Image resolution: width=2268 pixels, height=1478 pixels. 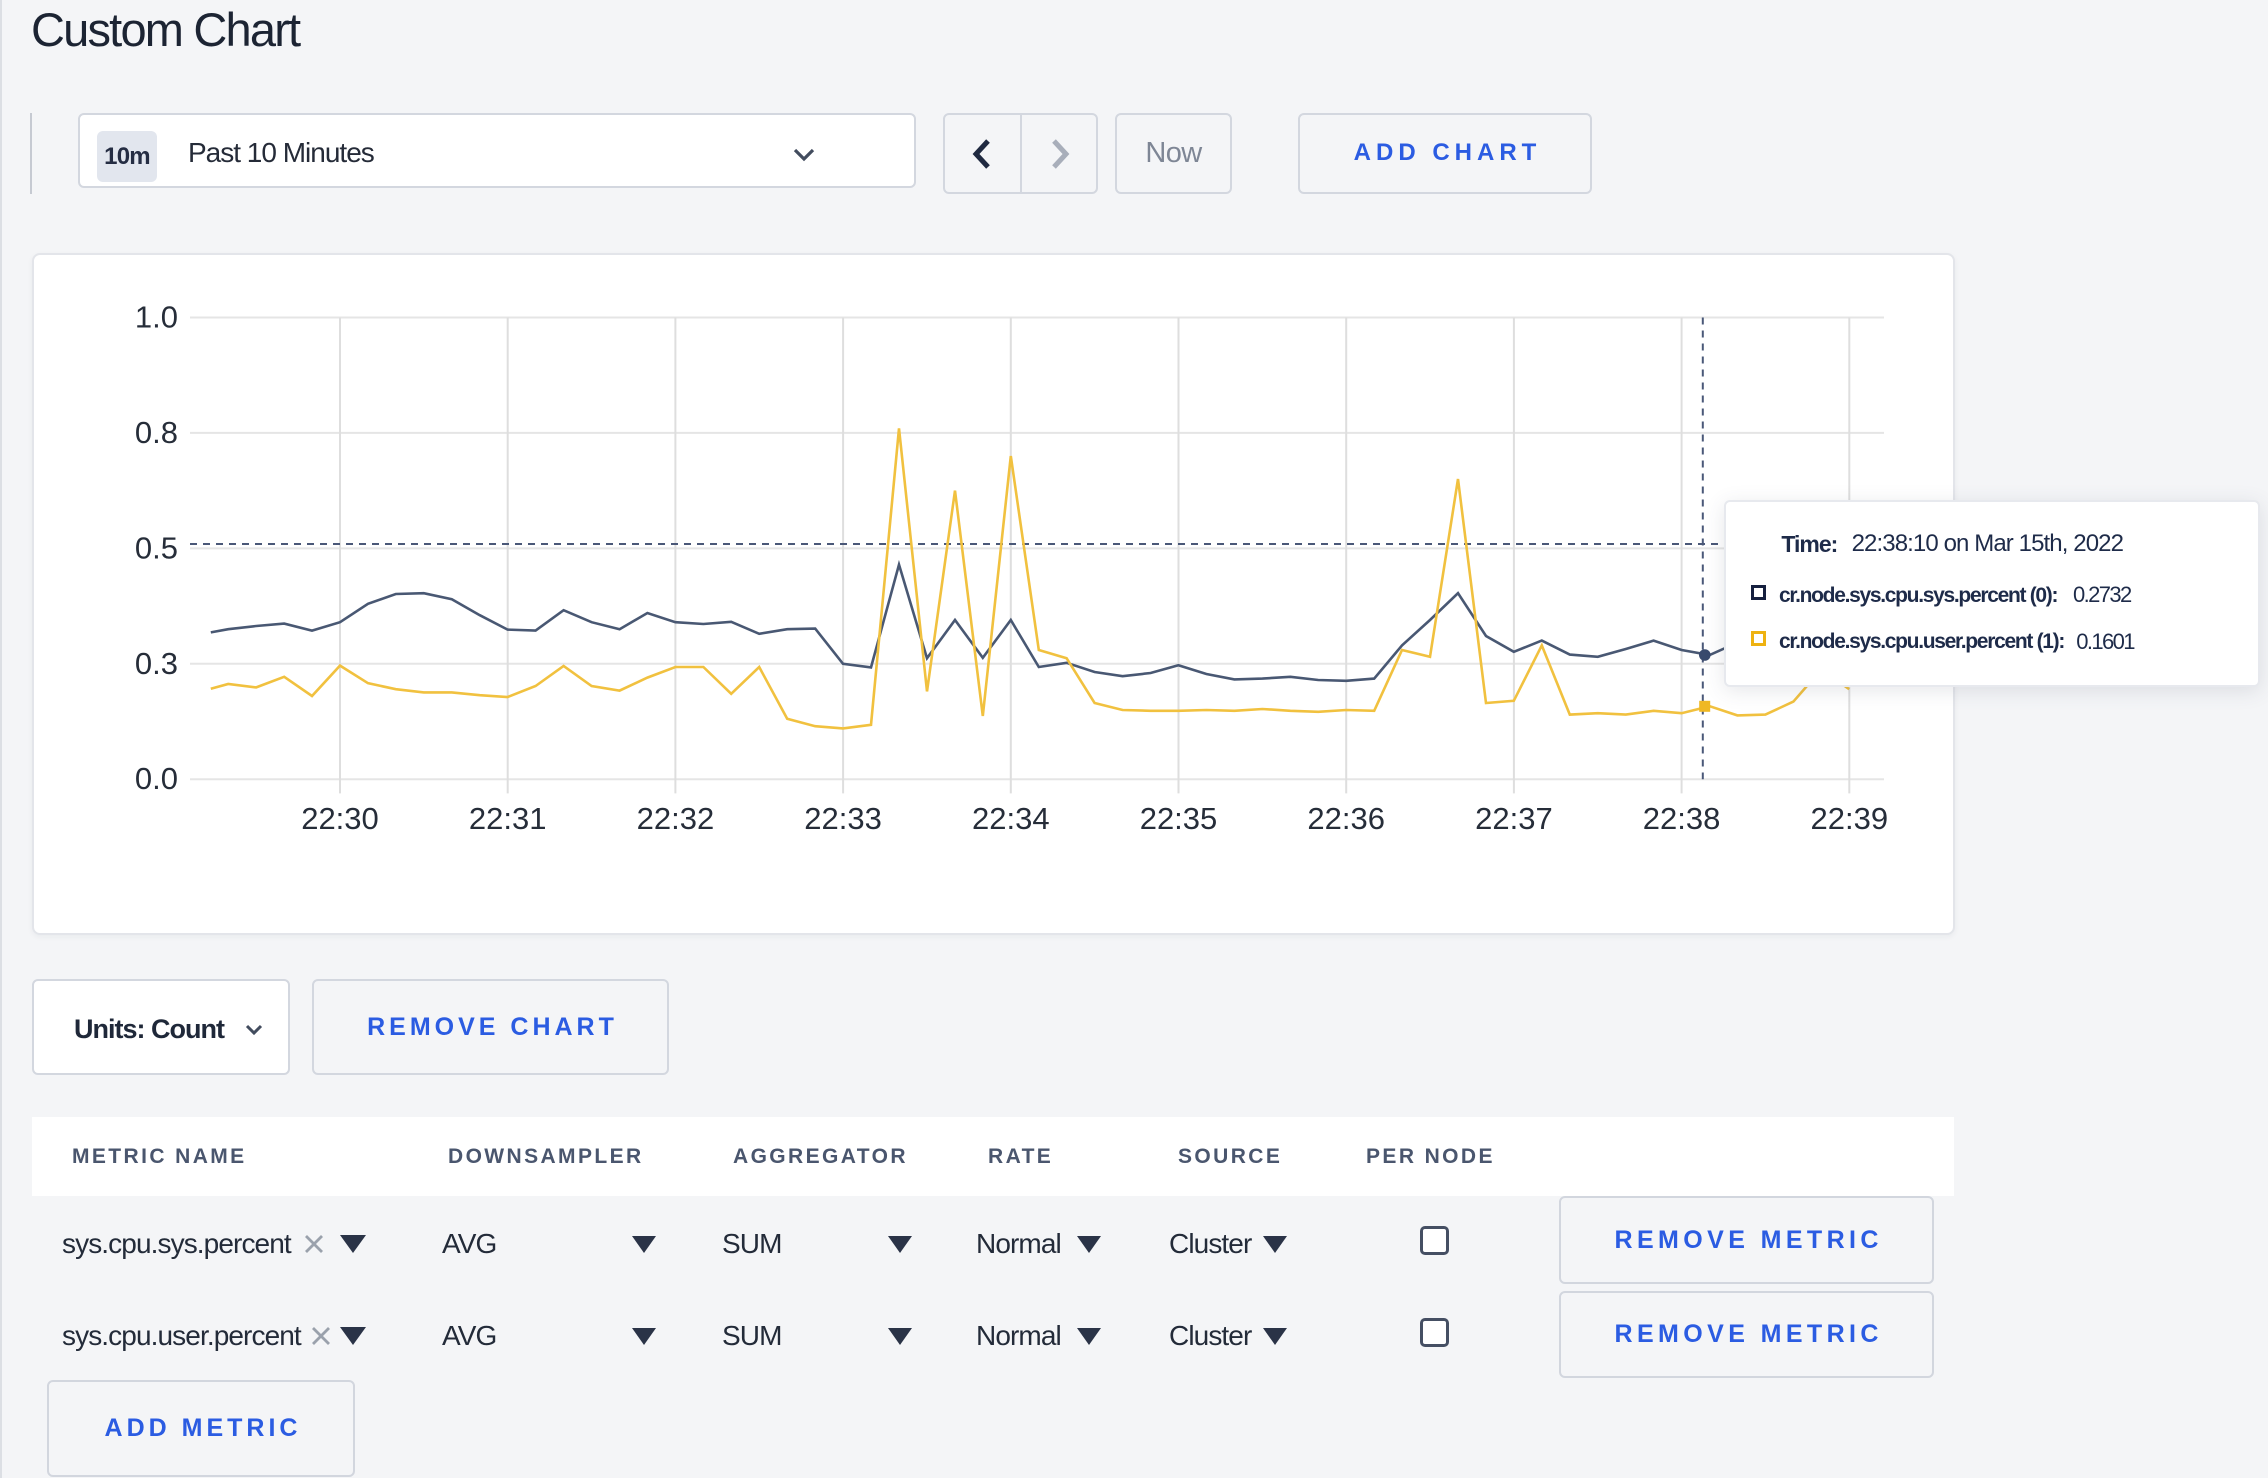 What do you see at coordinates (507, 818) in the screenshot?
I see `svg-text: 22:31` at bounding box center [507, 818].